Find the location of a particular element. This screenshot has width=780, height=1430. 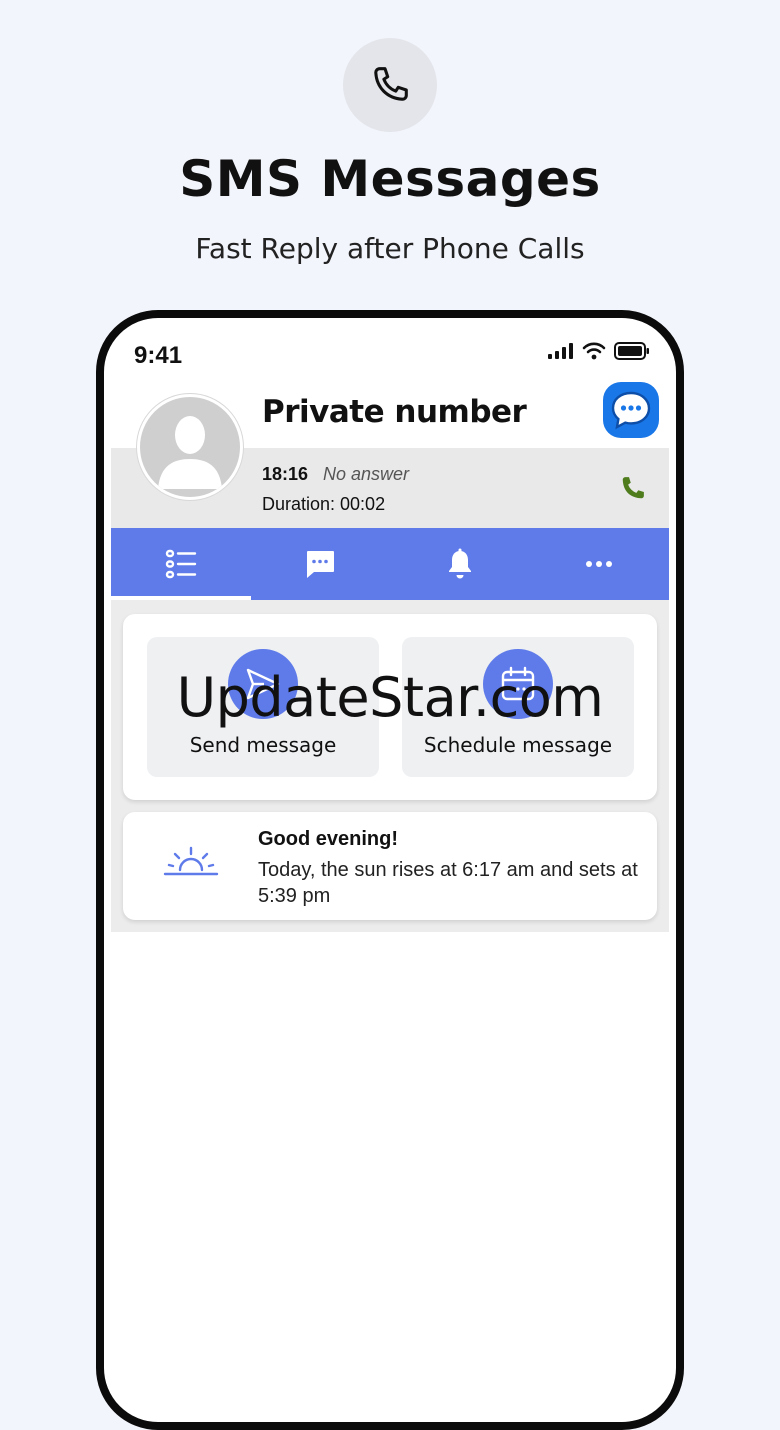

chat-button is located at coordinates (631, 410).